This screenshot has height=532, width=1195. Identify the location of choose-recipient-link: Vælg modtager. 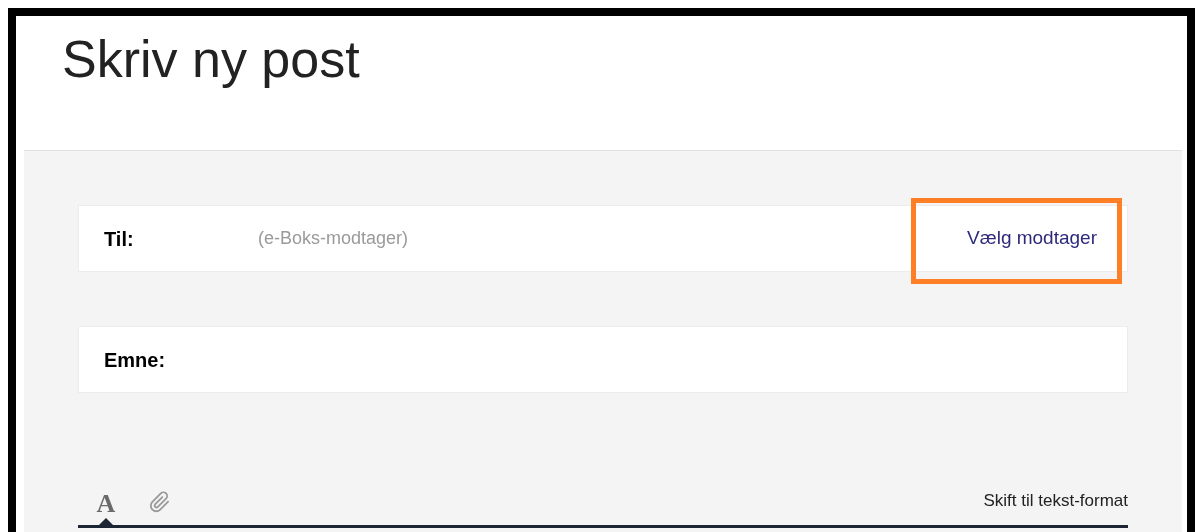
(1032, 238).